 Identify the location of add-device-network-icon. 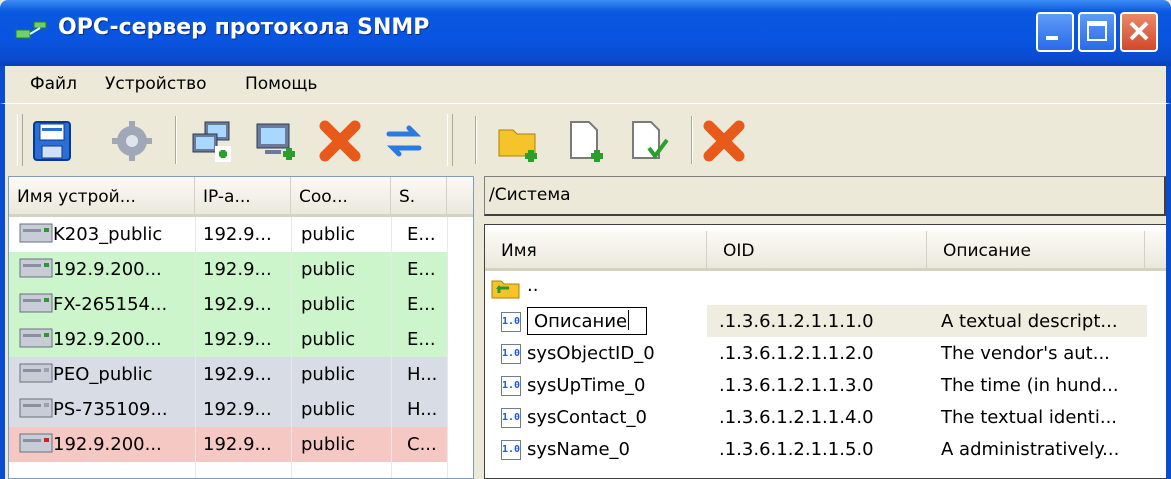
(212, 141).